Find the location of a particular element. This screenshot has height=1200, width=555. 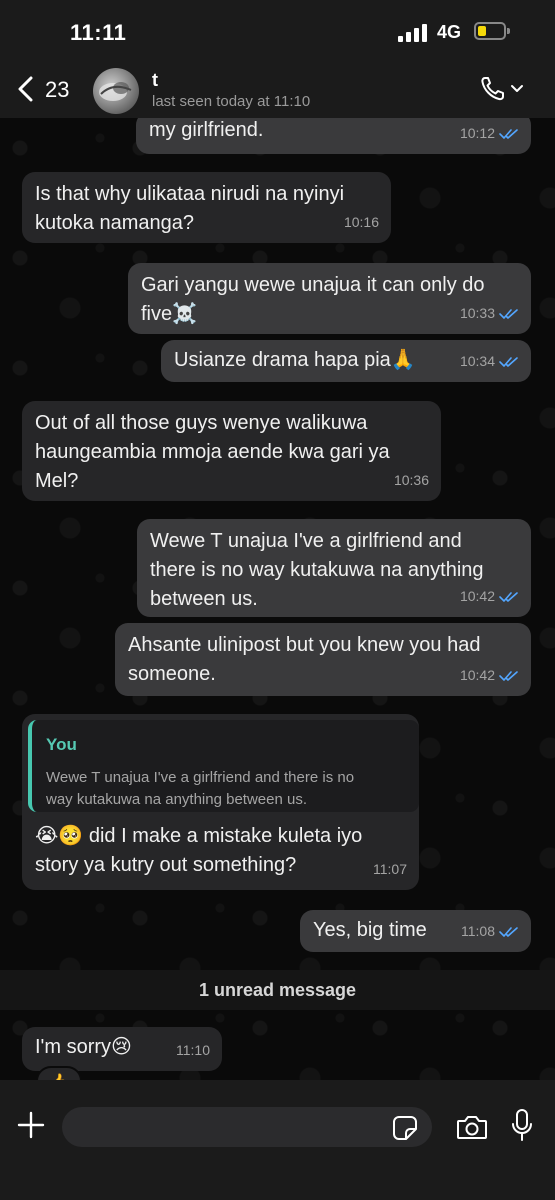

message-meta: 10:12 is located at coordinates (489, 133).